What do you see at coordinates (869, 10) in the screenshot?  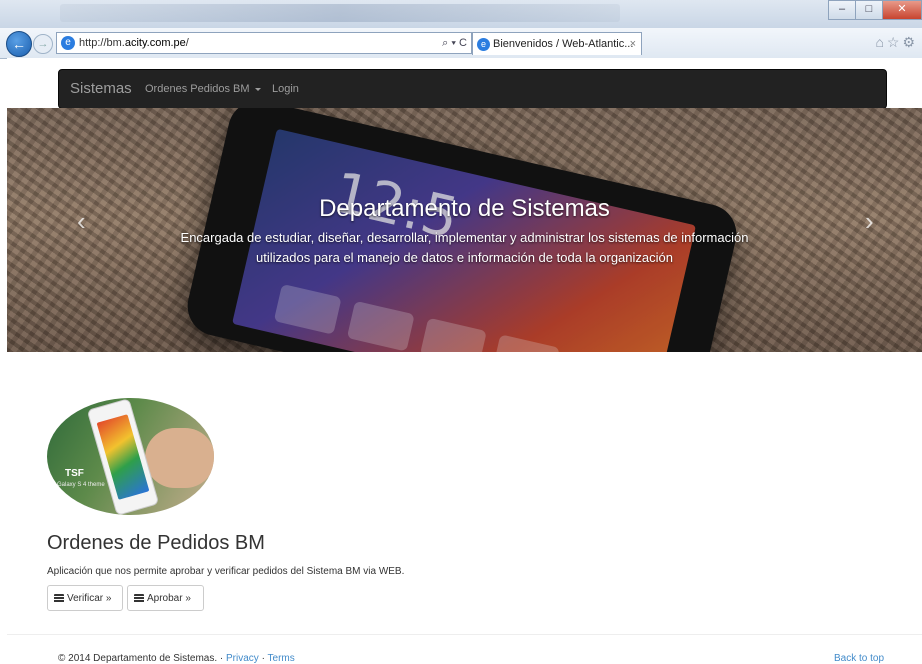 I see `maximize-button: □` at bounding box center [869, 10].